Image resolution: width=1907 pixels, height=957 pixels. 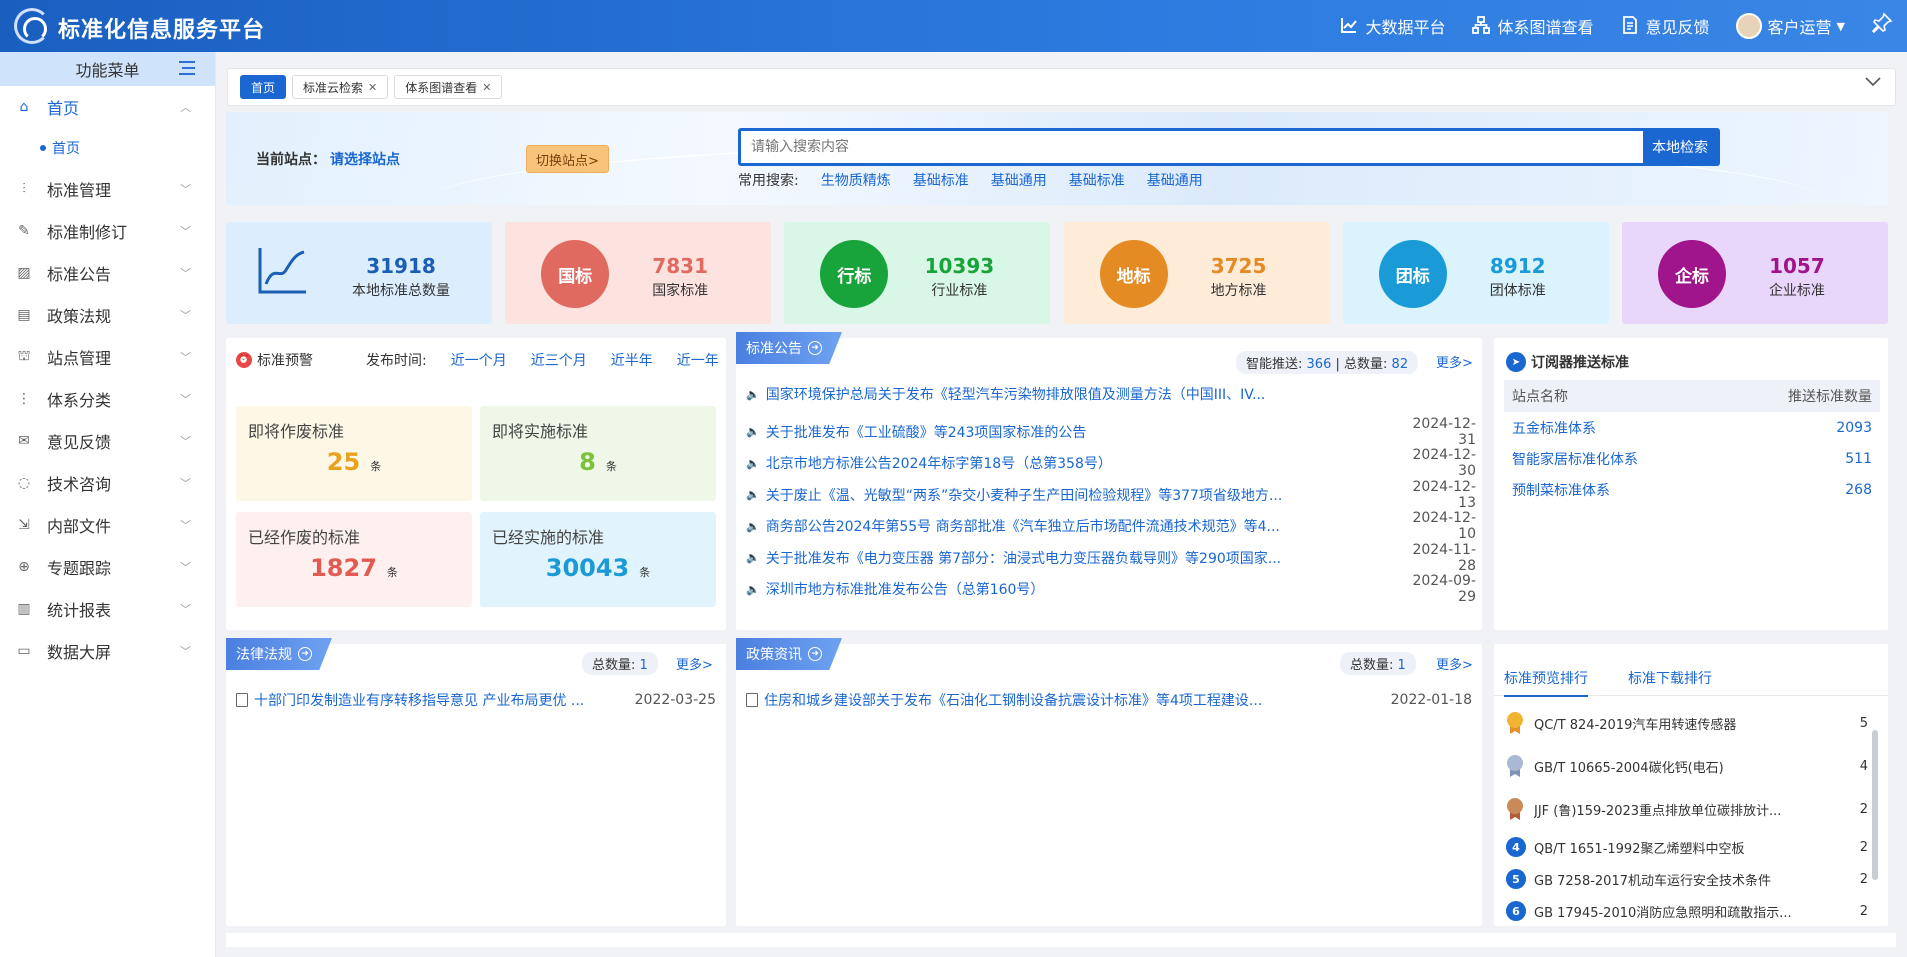 I want to click on pin-icon, so click(x=1882, y=26).